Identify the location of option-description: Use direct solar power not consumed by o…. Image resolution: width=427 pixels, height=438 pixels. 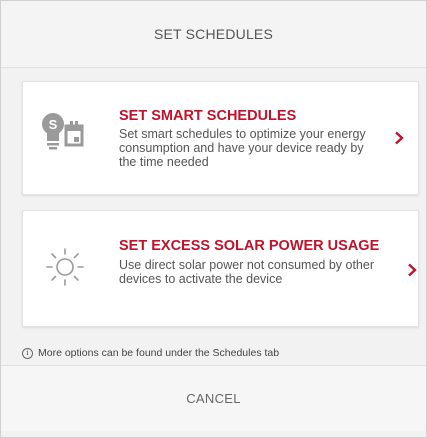
(246, 272).